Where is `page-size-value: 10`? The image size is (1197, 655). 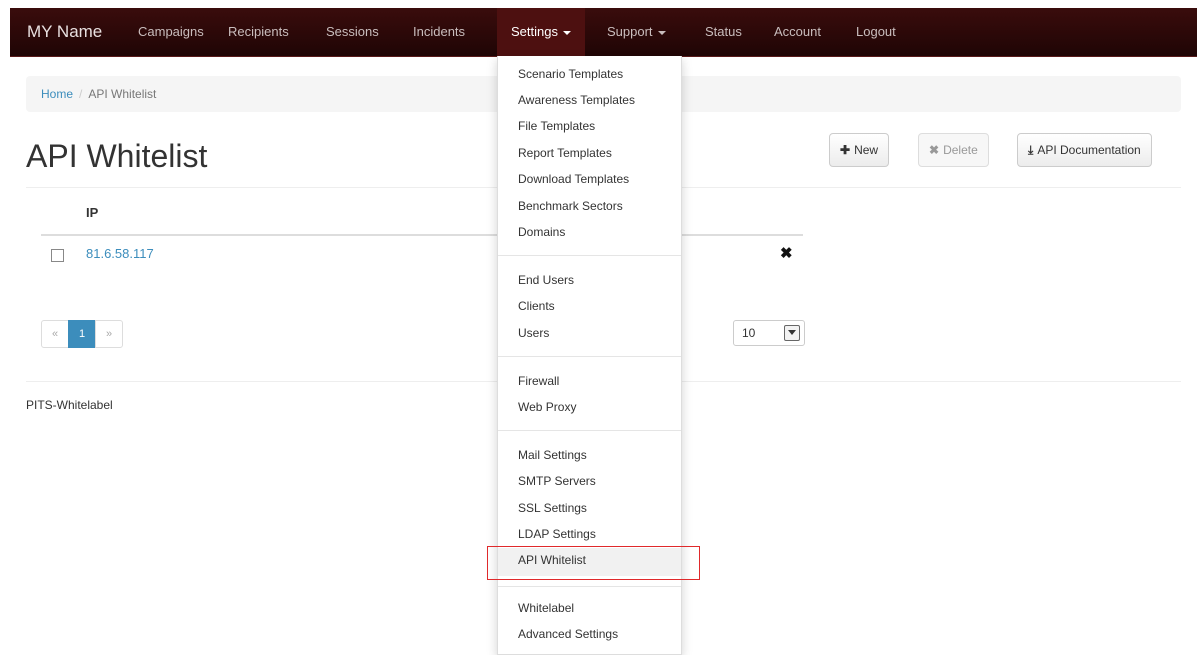 page-size-value: 10 is located at coordinates (749, 333).